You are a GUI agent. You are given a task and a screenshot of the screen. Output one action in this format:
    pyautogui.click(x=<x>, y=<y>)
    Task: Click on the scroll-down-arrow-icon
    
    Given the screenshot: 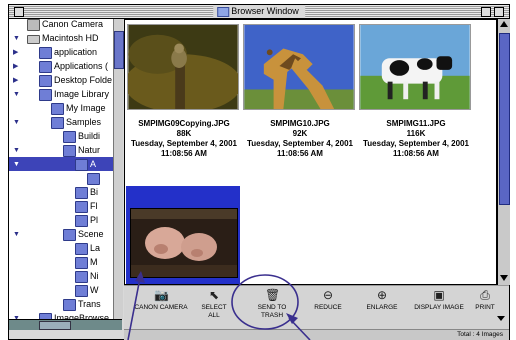 What is the action you would take?
    pyautogui.click(x=504, y=278)
    